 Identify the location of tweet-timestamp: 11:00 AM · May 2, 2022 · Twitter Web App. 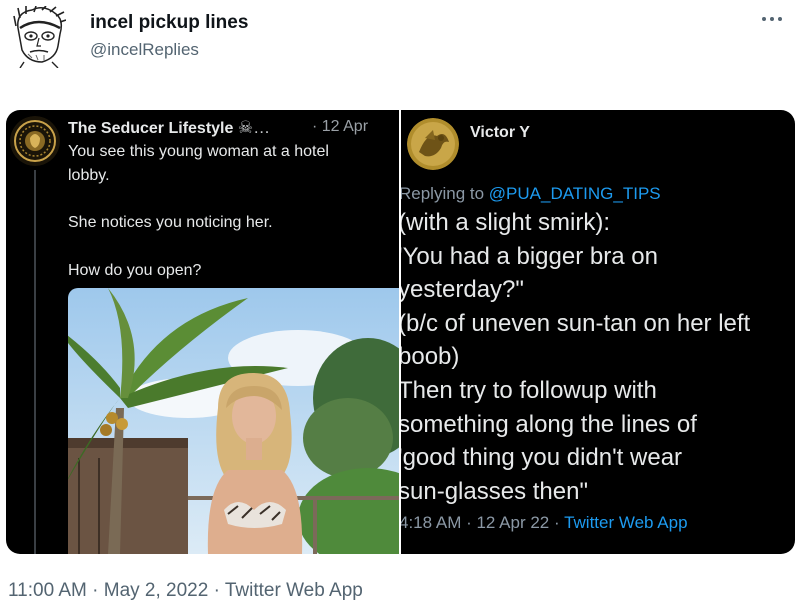
(185, 591).